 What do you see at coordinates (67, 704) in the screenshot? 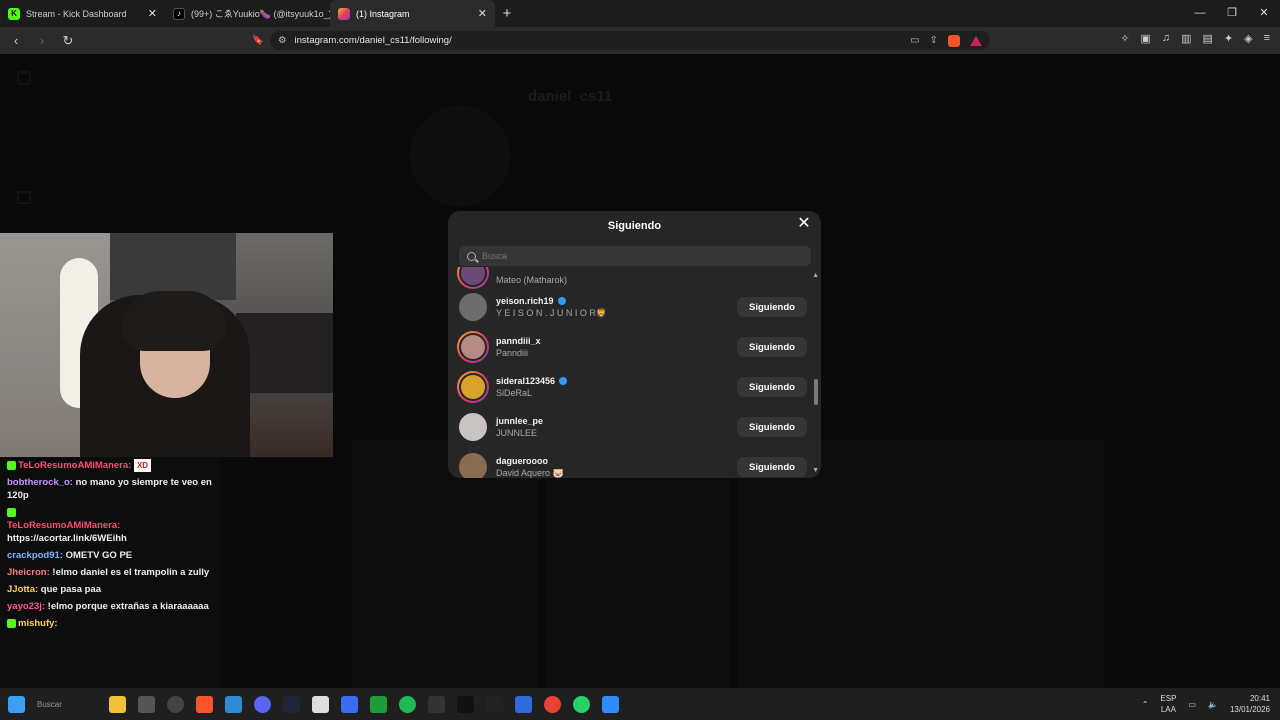
I see `taskbar-search: Buscar` at bounding box center [67, 704].